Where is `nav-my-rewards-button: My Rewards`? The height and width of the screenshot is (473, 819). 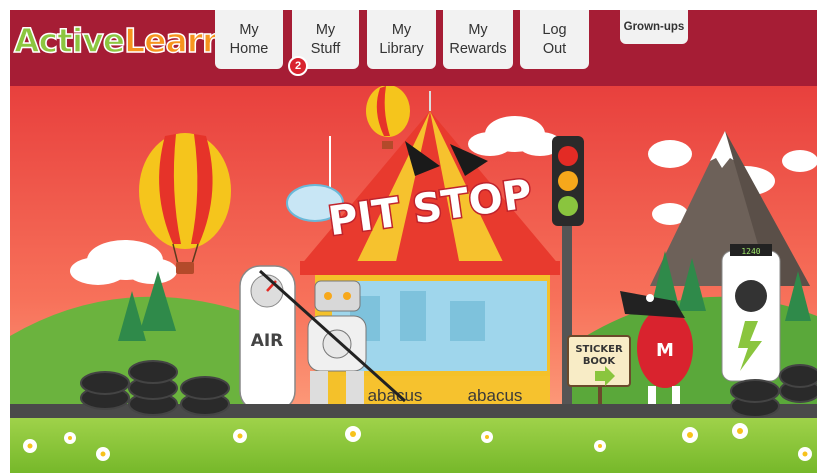 nav-my-rewards-button: My Rewards is located at coordinates (478, 39).